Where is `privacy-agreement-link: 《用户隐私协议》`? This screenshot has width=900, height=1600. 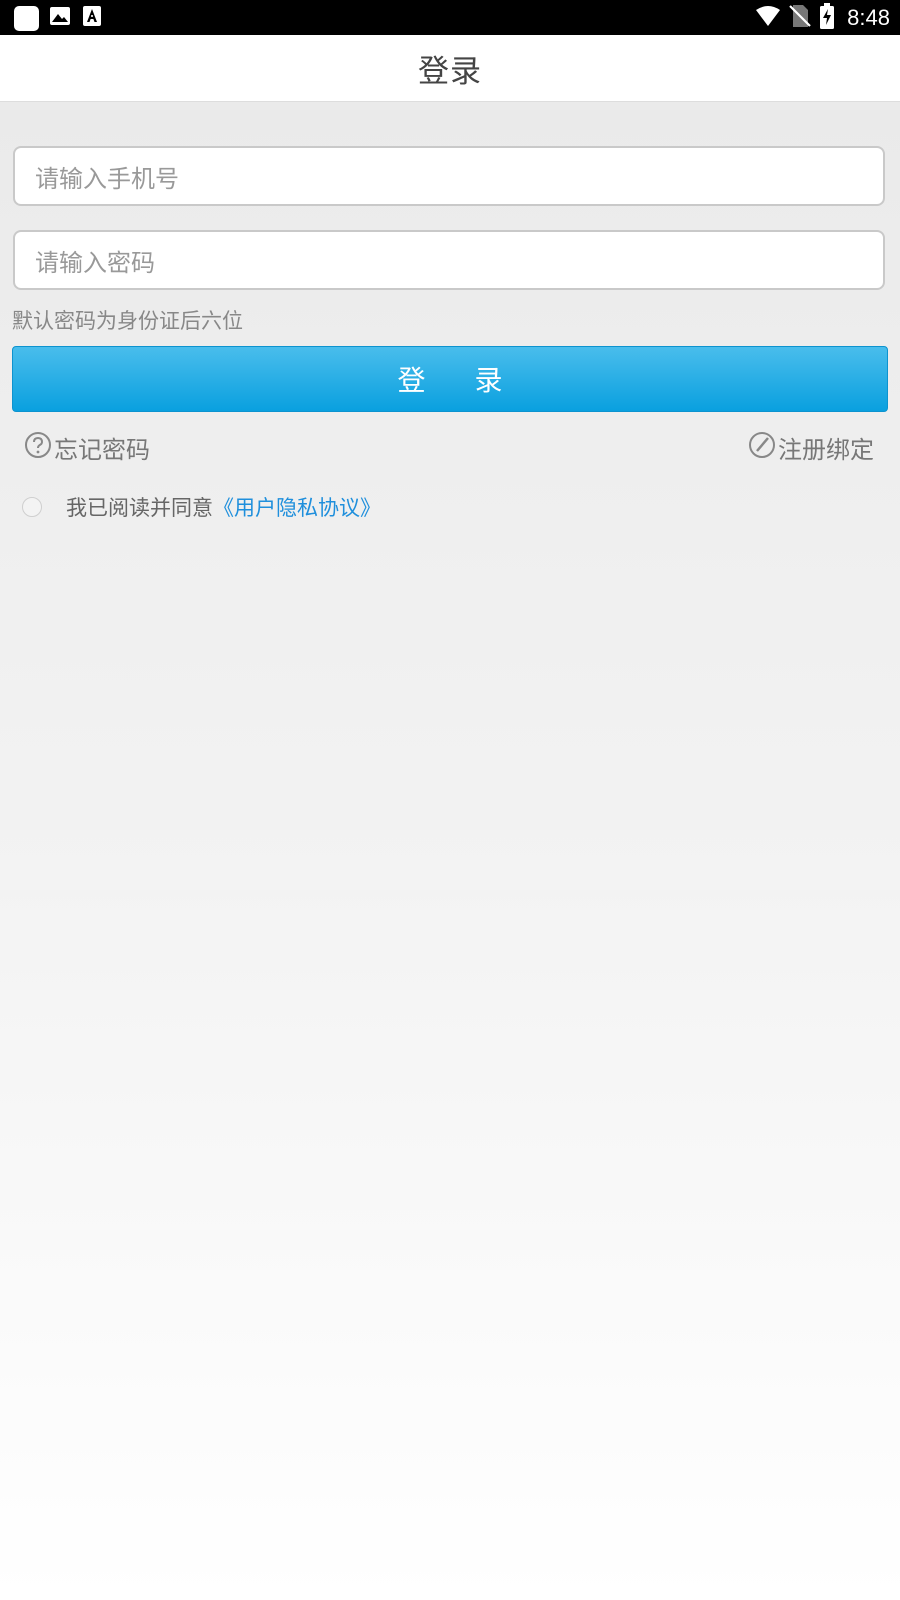
privacy-agreement-link: 《用户隐私协议》 is located at coordinates (297, 507).